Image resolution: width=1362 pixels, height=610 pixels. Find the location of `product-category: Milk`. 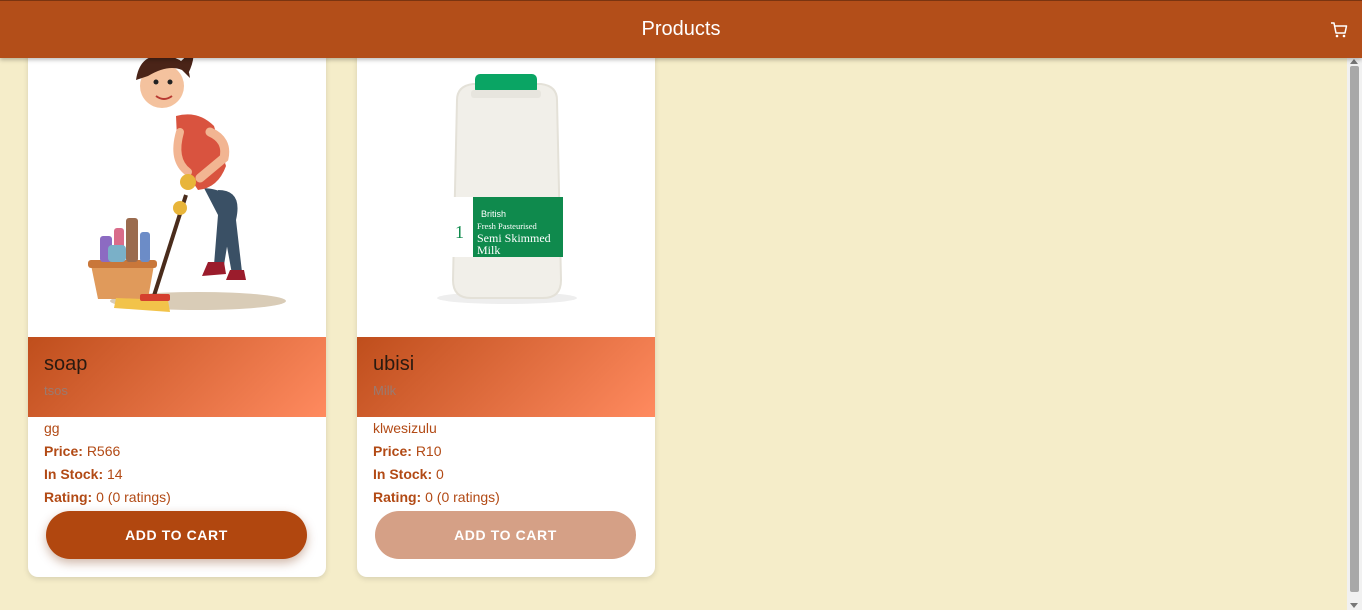

product-category: Milk is located at coordinates (385, 390).